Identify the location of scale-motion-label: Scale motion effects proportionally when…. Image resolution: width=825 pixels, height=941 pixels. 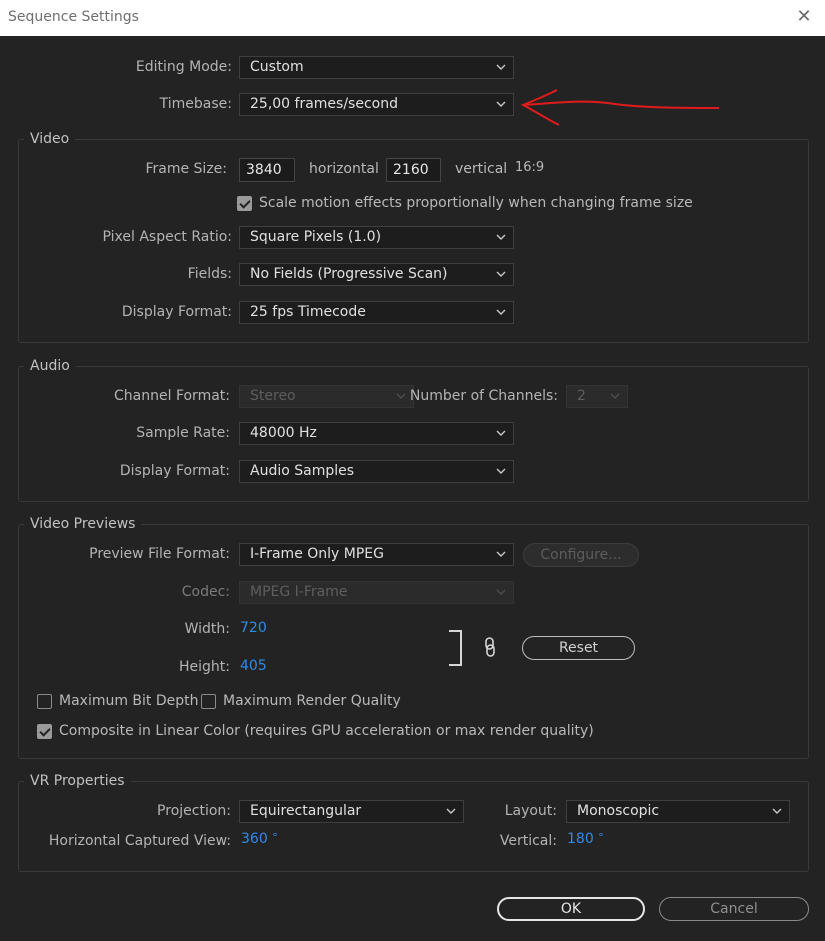
(476, 203).